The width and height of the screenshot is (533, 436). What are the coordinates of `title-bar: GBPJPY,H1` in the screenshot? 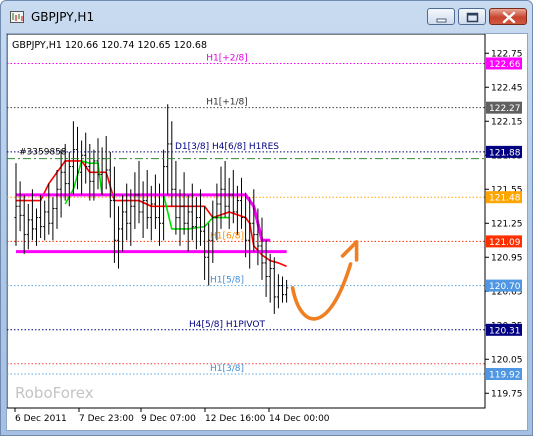 It's located at (266, 17).